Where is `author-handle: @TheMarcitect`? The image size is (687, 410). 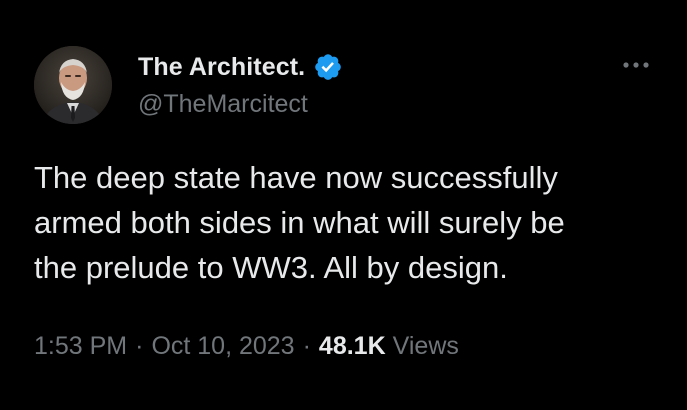
author-handle: @TheMarcitect is located at coordinates (223, 104).